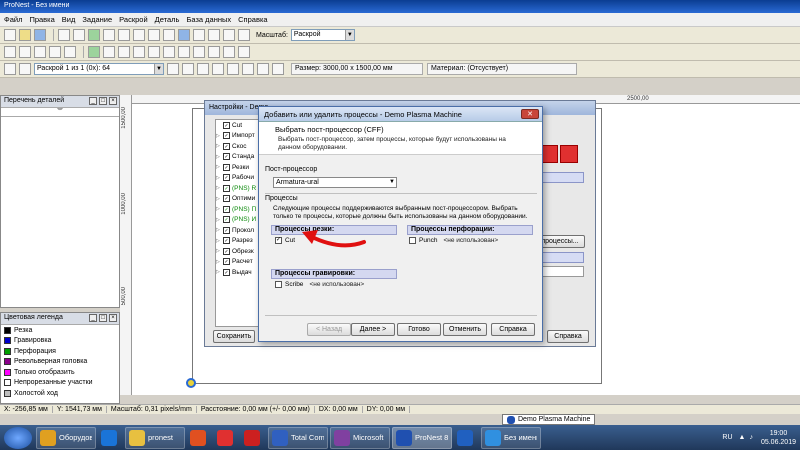 Image resolution: width=800 pixels, height=450 pixels. I want to click on volume-icon: ♪, so click(751, 437).